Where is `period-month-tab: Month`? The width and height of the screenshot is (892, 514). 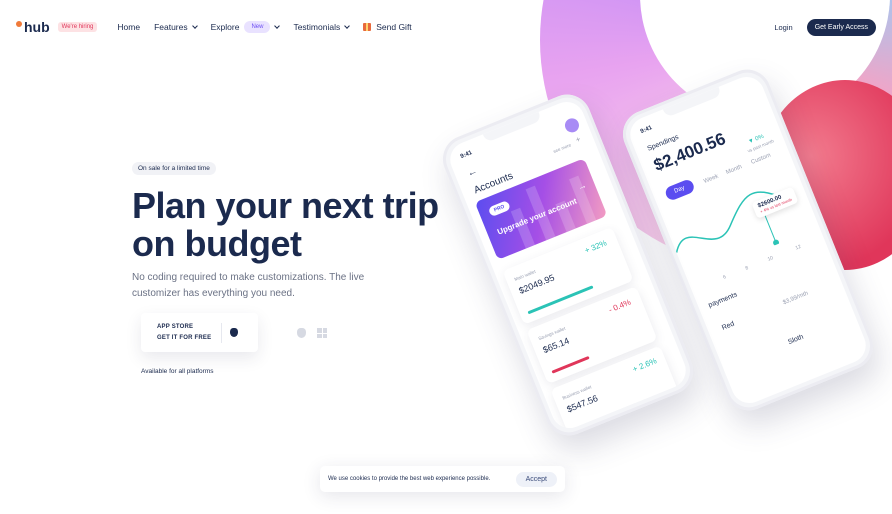 period-month-tab: Month is located at coordinates (734, 170).